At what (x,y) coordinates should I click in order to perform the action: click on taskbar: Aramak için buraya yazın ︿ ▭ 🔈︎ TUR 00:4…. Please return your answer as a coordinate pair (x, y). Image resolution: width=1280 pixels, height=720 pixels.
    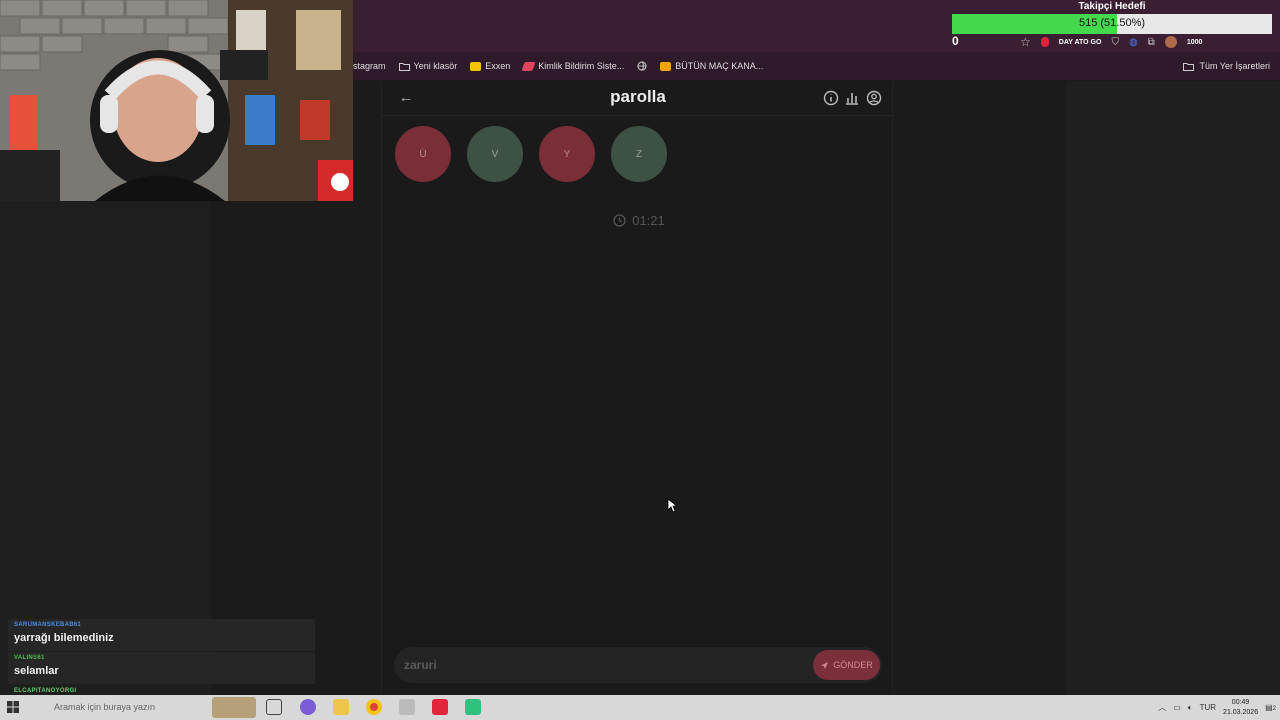
    Looking at the image, I should click on (640, 707).